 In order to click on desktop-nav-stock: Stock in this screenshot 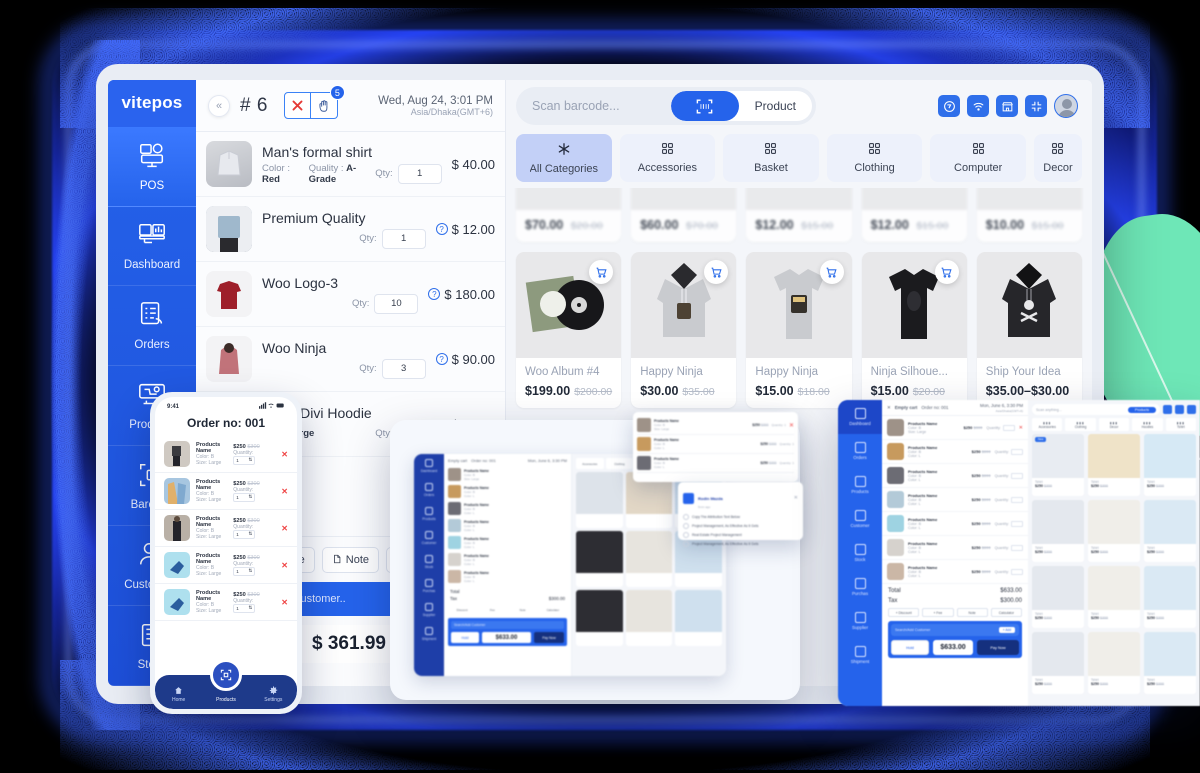, I will do `click(860, 553)`.